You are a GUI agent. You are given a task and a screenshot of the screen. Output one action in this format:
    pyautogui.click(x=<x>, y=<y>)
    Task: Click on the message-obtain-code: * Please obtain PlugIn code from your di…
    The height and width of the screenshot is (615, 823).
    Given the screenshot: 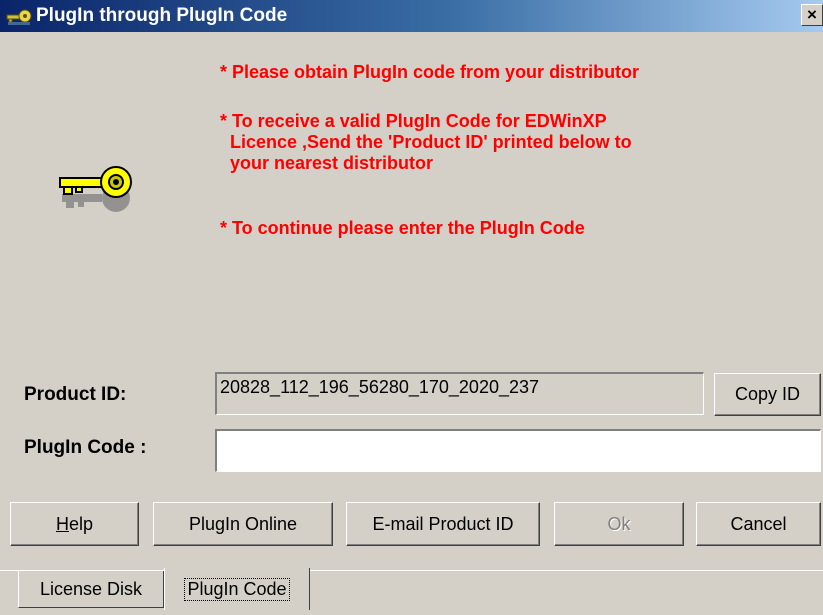 What is the action you would take?
    pyautogui.click(x=430, y=72)
    